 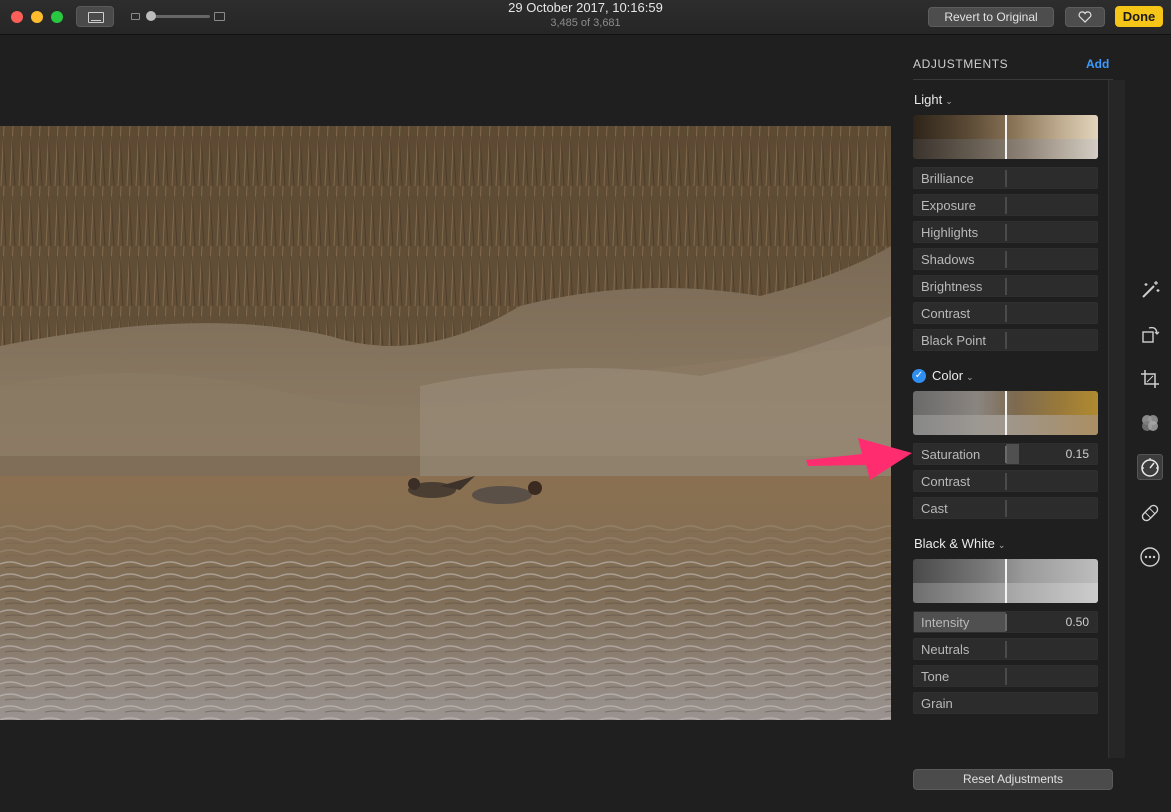 I want to click on light-thumbnail-handle, so click(x=1006, y=137).